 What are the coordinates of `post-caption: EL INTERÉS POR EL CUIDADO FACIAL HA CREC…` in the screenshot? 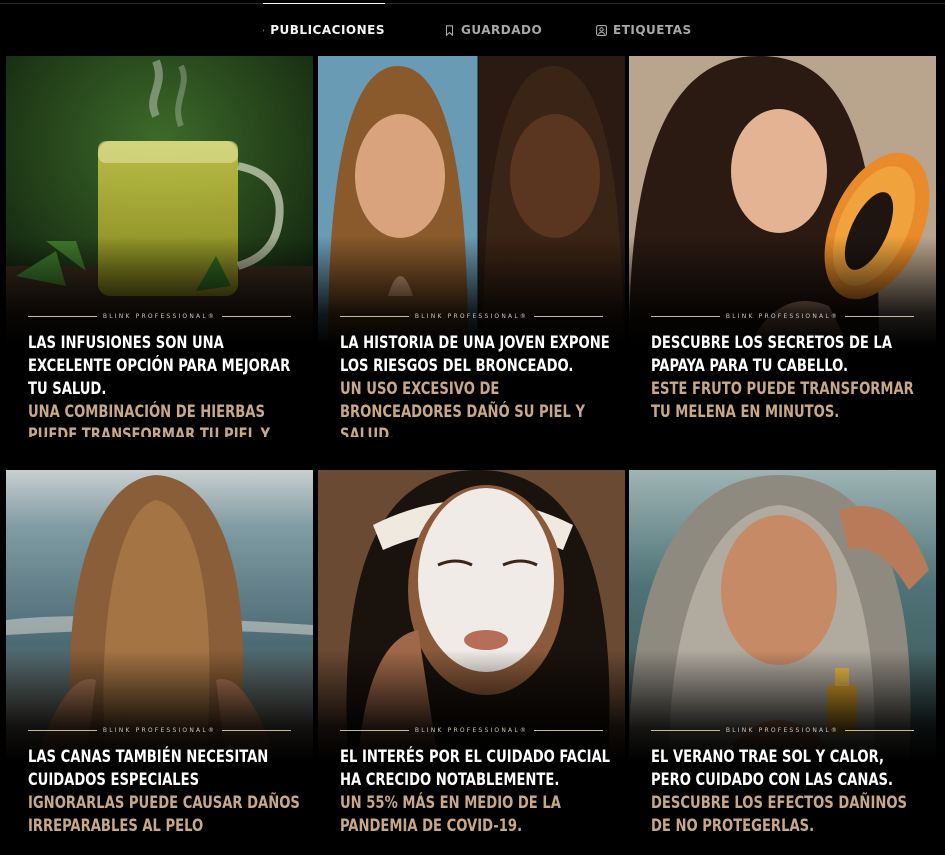 It's located at (477, 792).